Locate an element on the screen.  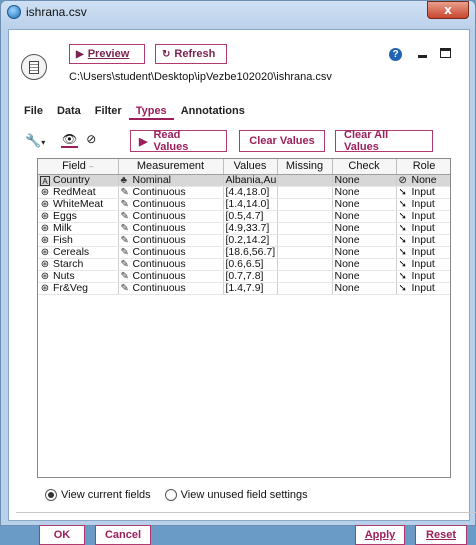
table-row: ACountry♣NominalAlbania,Au... None⊘None is located at coordinates (244, 180).